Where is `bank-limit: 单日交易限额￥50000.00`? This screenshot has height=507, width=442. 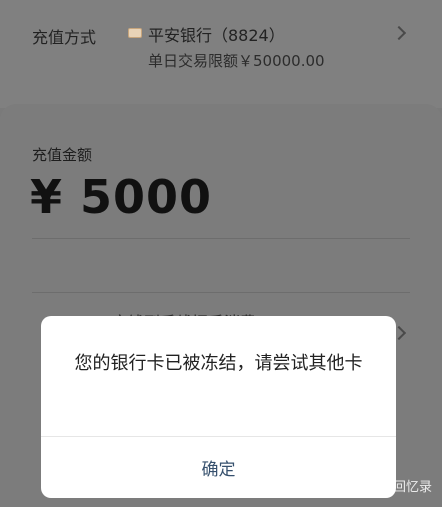 bank-limit: 单日交易限额￥50000.00 is located at coordinates (236, 61).